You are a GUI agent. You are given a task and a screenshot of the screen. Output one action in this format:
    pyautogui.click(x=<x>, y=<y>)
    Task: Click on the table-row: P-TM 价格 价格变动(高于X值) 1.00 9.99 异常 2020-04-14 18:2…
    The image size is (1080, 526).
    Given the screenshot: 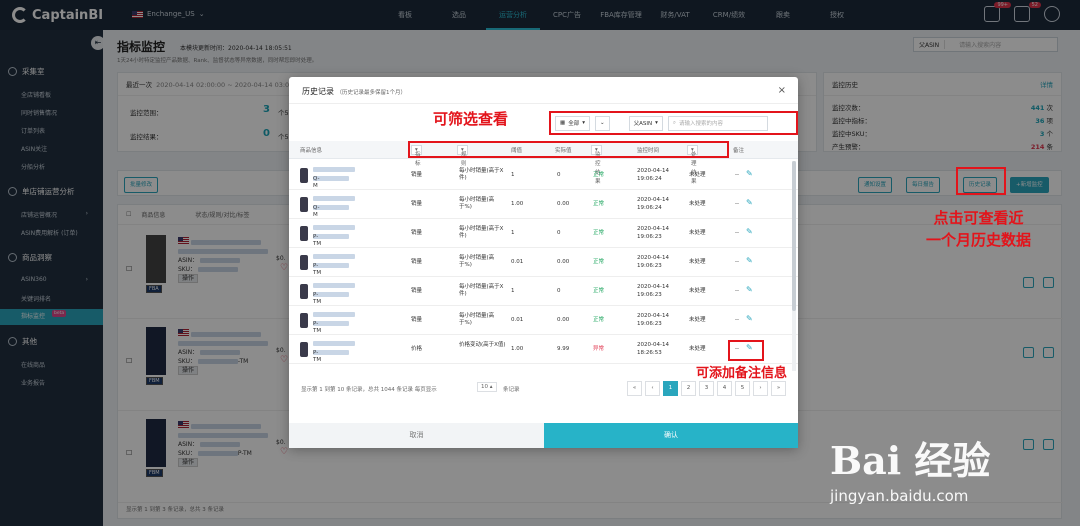 What is the action you would take?
    pyautogui.click(x=543, y=349)
    